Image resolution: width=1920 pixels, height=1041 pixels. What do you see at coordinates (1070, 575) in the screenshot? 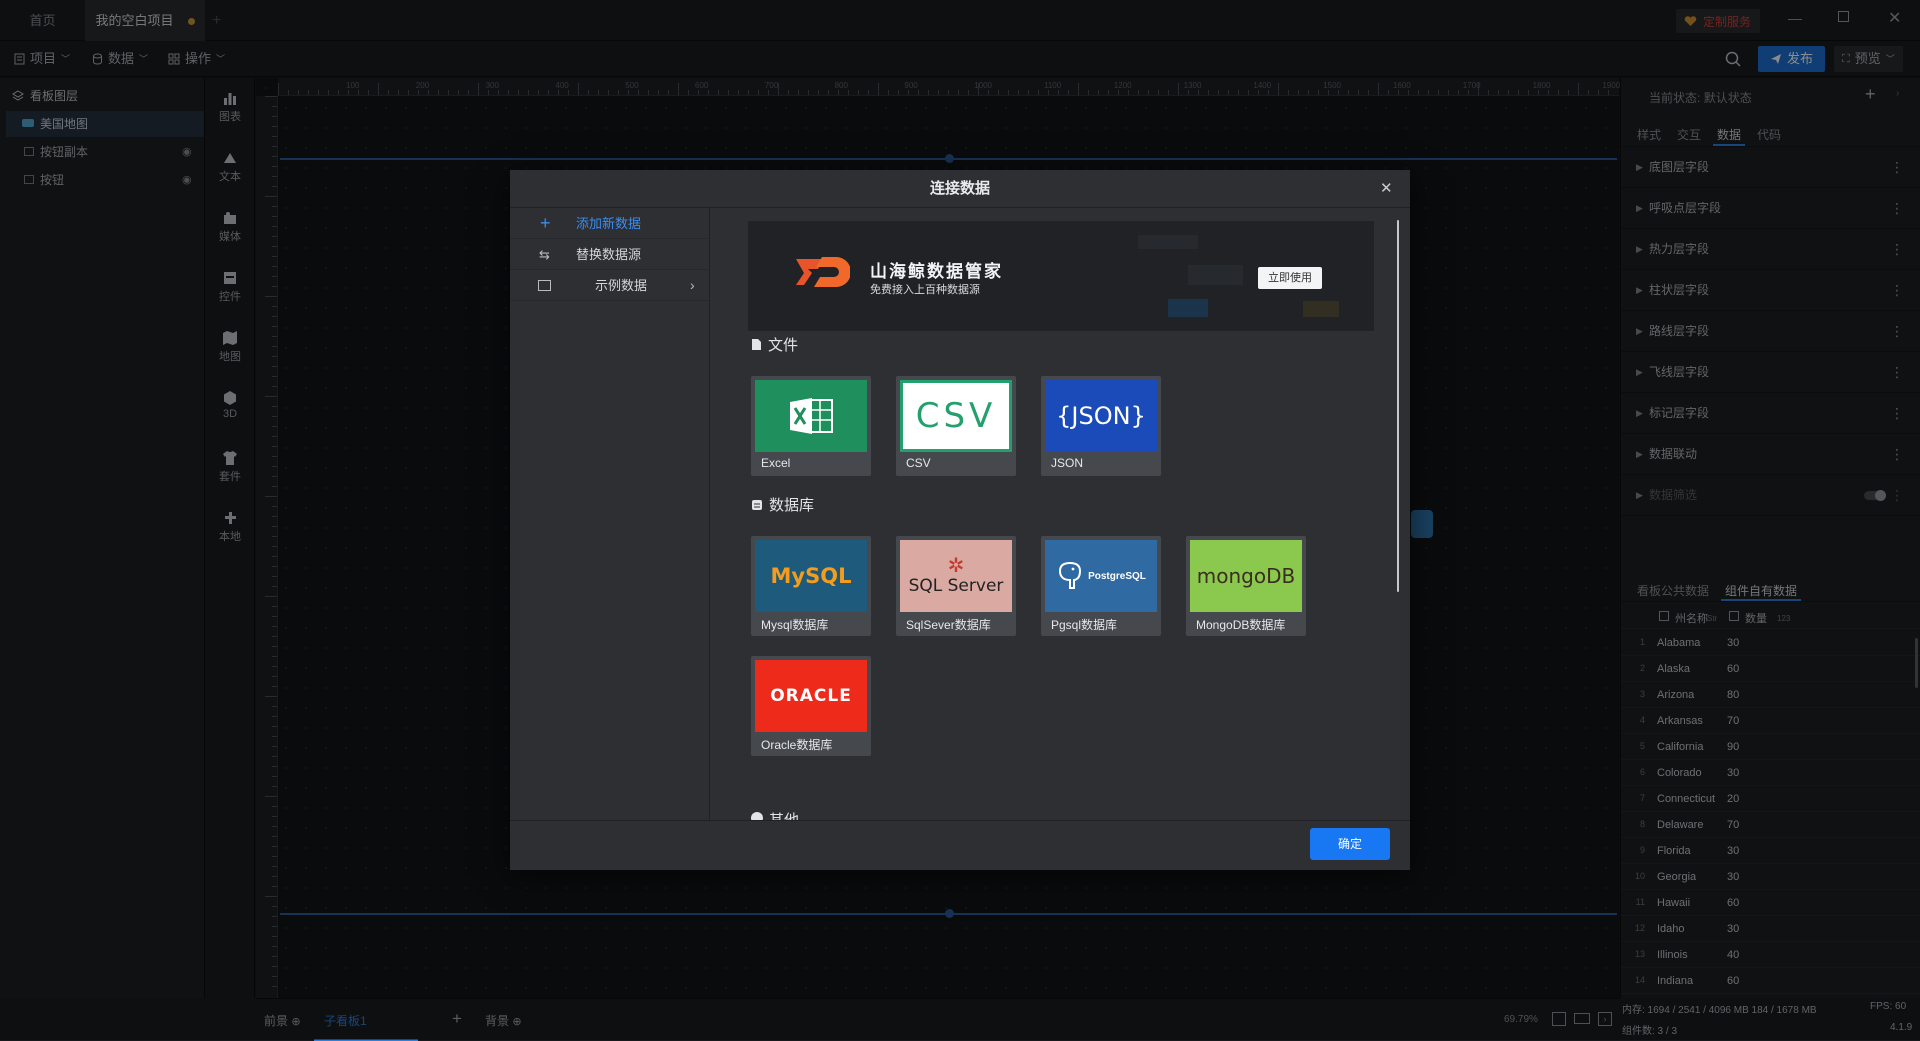
I see `elephant-icon` at bounding box center [1070, 575].